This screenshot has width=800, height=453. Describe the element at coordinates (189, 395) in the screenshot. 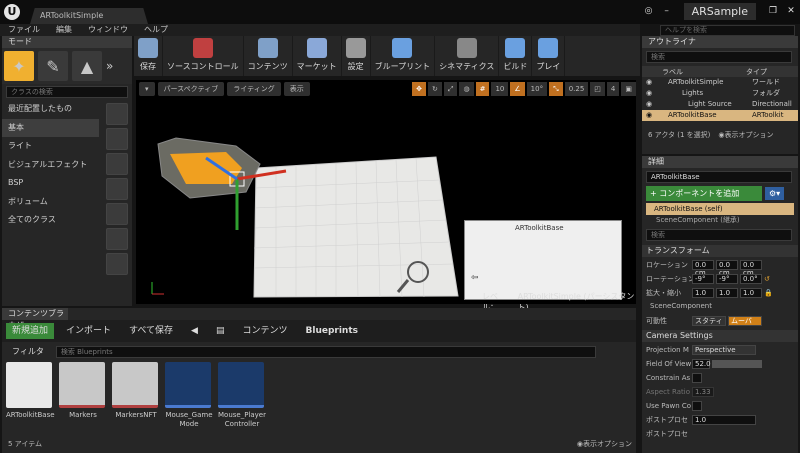

I see `asset-tile: Mouse_Game Mode` at that location.